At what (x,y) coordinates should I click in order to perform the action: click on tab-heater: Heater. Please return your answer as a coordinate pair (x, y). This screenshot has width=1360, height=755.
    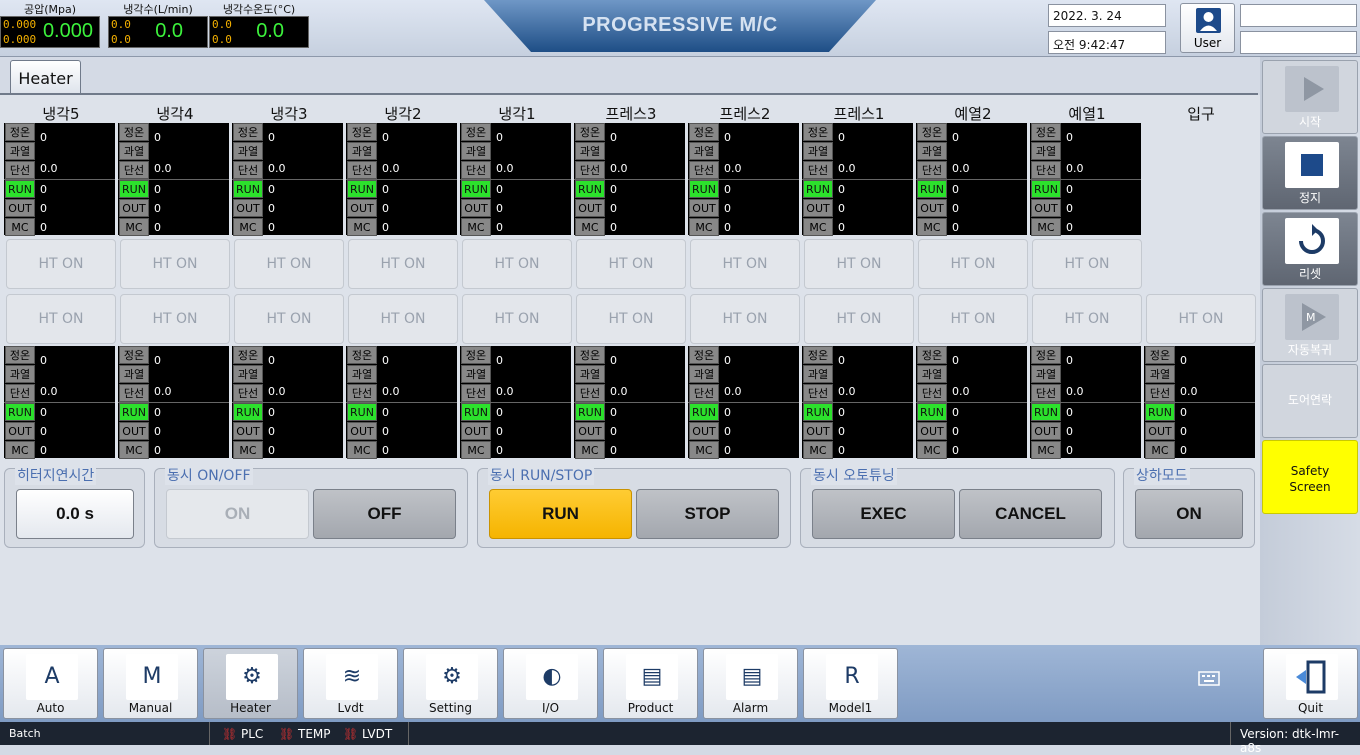
    Looking at the image, I should click on (45, 76).